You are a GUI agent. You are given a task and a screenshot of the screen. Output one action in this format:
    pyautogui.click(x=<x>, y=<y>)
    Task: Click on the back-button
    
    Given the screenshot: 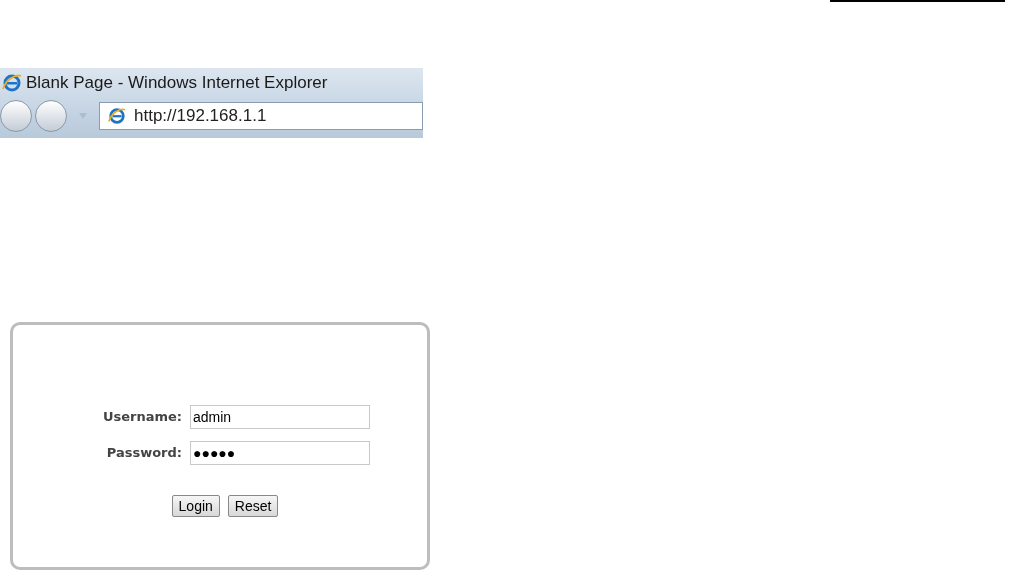 What is the action you would take?
    pyautogui.click(x=16, y=116)
    